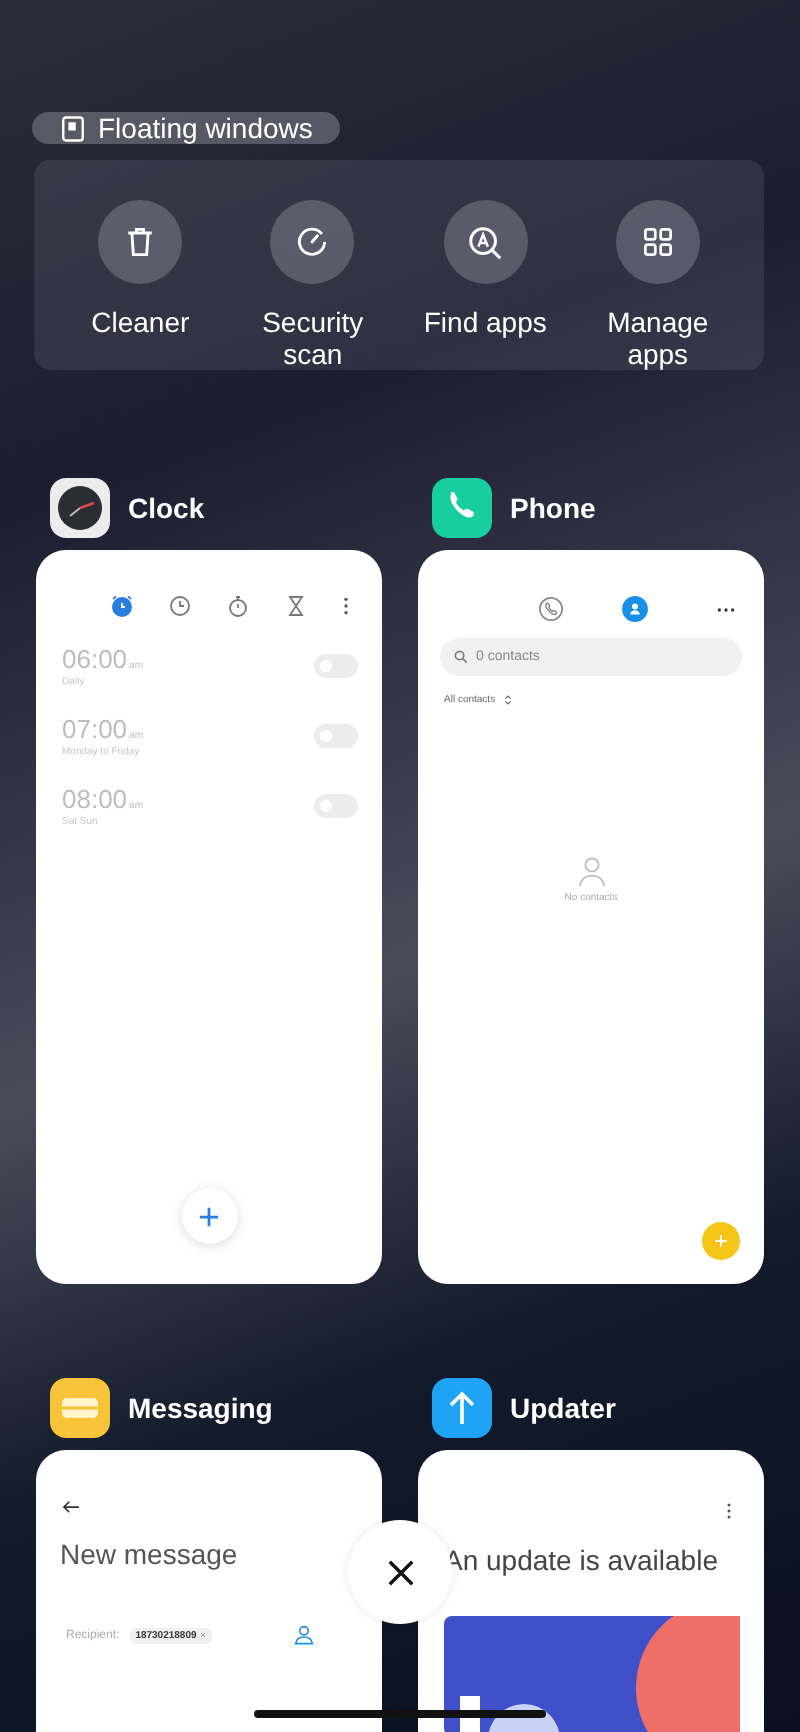 This screenshot has height=1732, width=800. What do you see at coordinates (312, 242) in the screenshot?
I see `gauge-icon` at bounding box center [312, 242].